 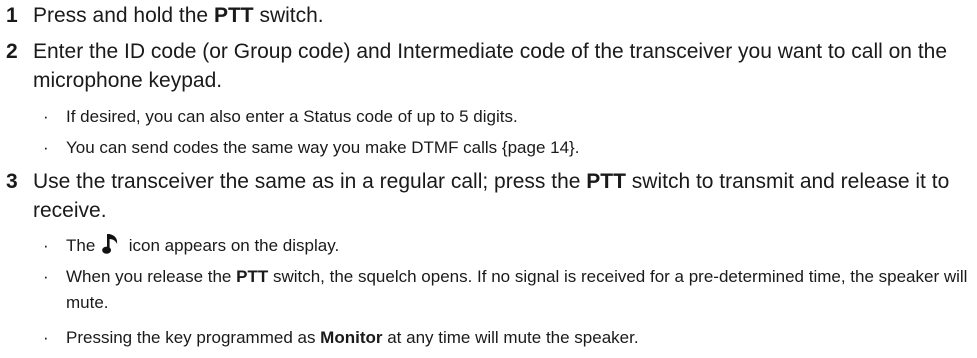 I want to click on monitor-term: Monitor, so click(x=351, y=337).